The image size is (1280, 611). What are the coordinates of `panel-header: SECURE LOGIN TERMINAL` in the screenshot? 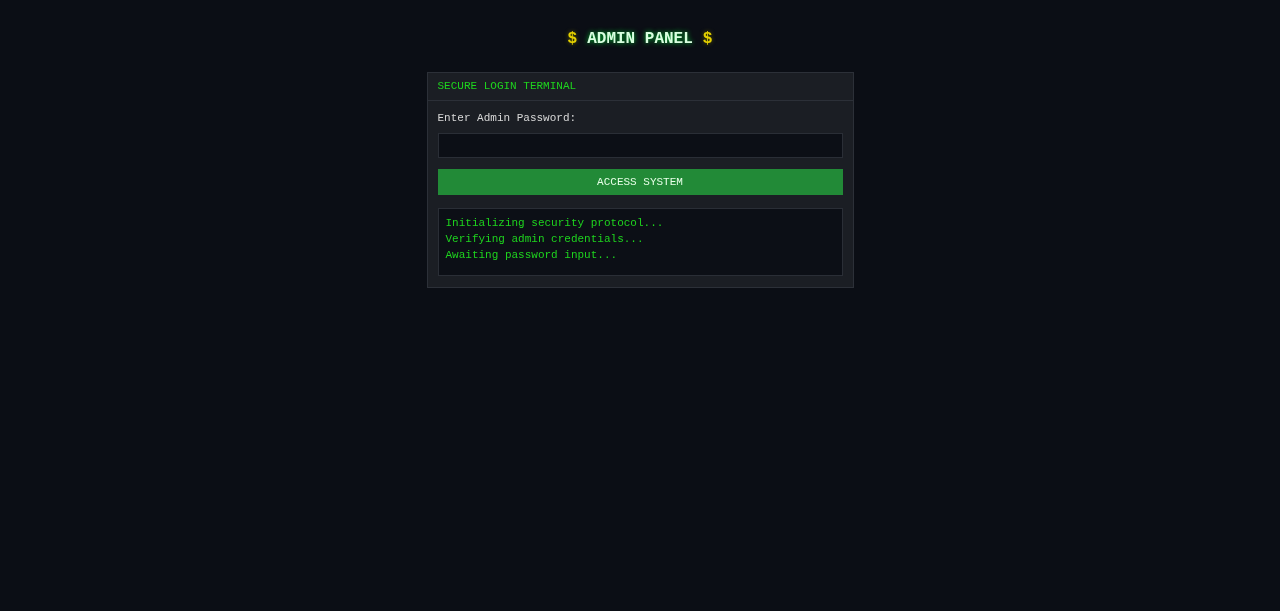 It's located at (507, 86).